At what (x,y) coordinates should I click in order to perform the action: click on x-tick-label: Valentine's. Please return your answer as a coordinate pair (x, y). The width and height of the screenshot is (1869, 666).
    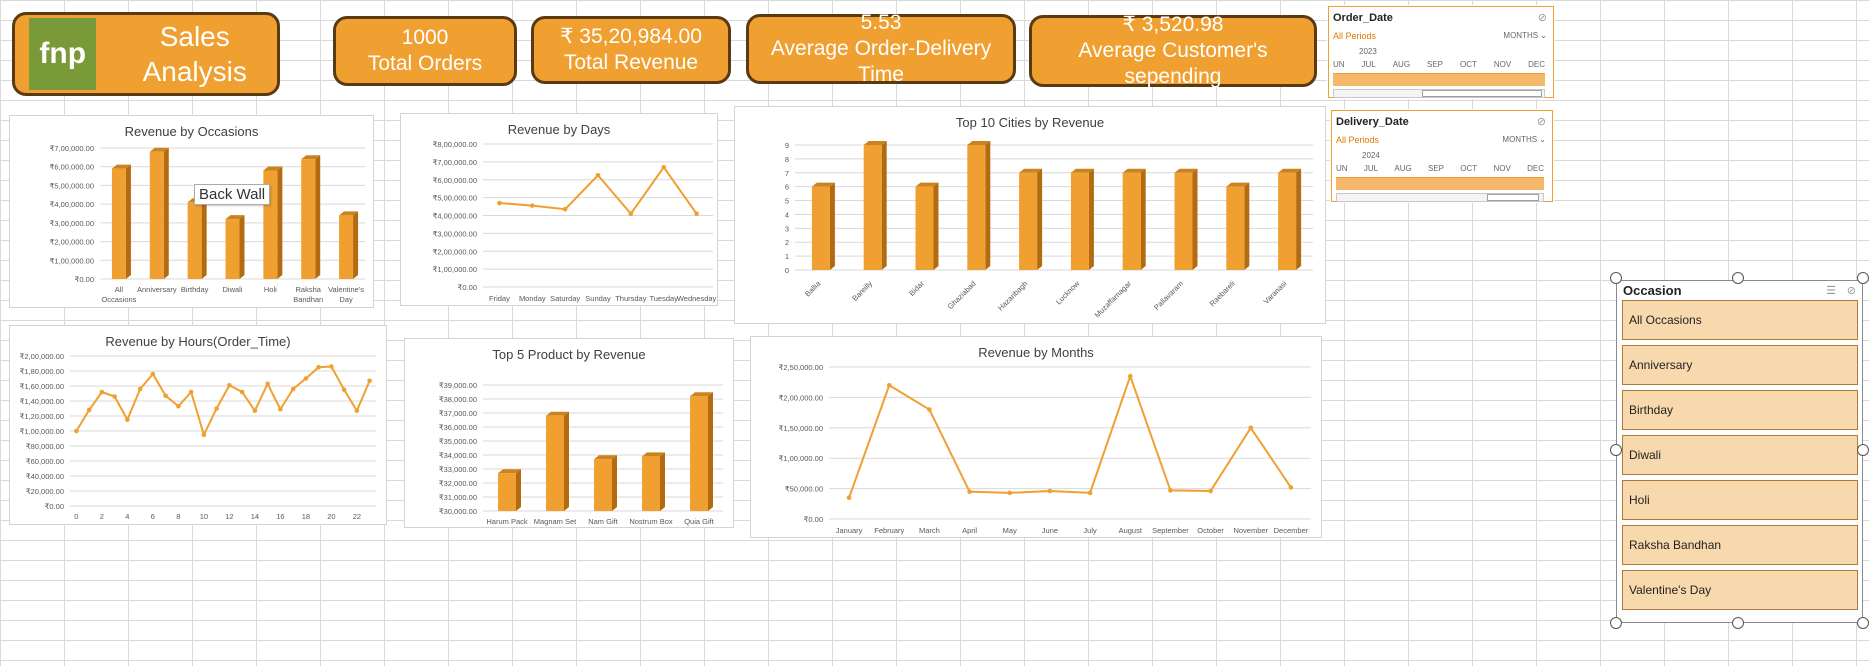
    Looking at the image, I should click on (346, 289).